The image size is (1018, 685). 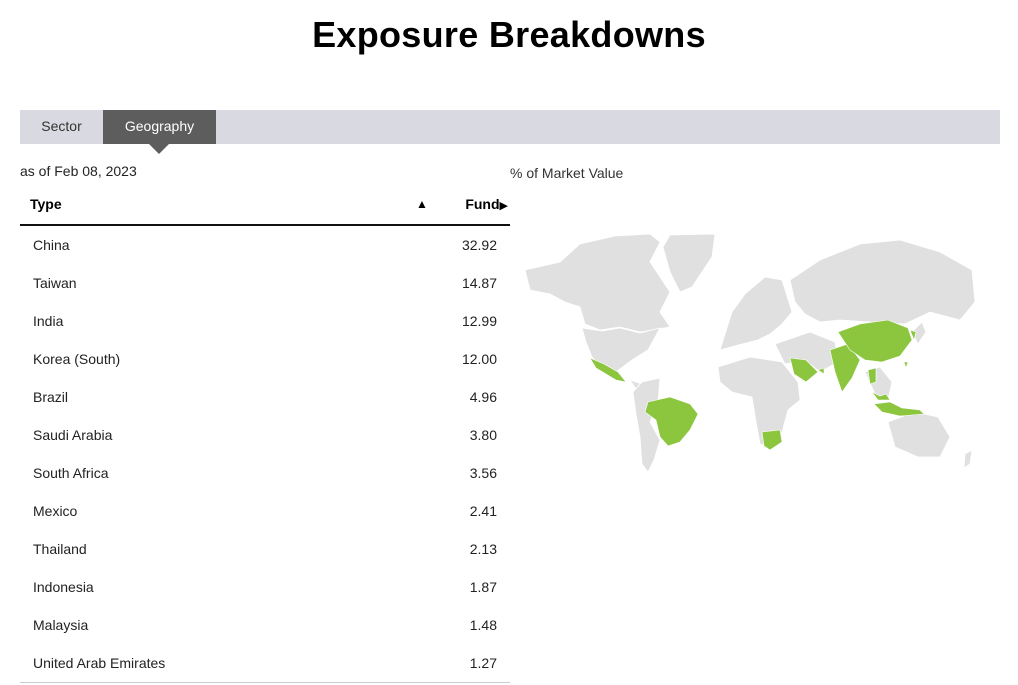 What do you see at coordinates (265, 683) in the screenshot?
I see `table-footer-divider` at bounding box center [265, 683].